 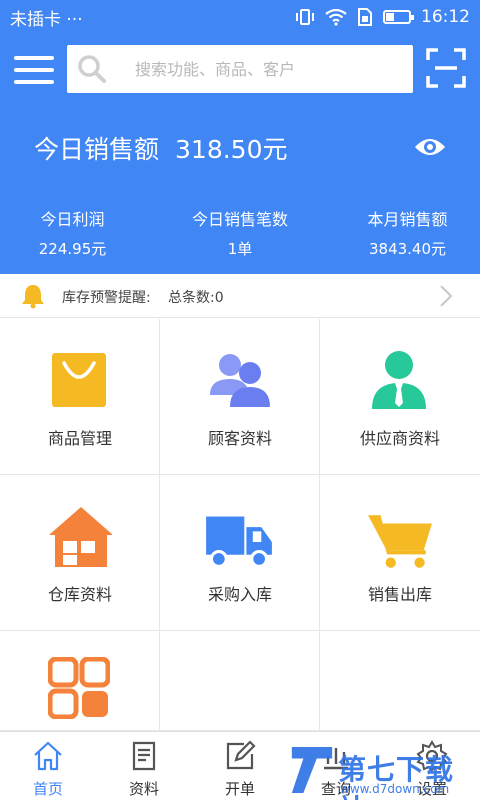 I want to click on search-box, so click(x=240, y=69).